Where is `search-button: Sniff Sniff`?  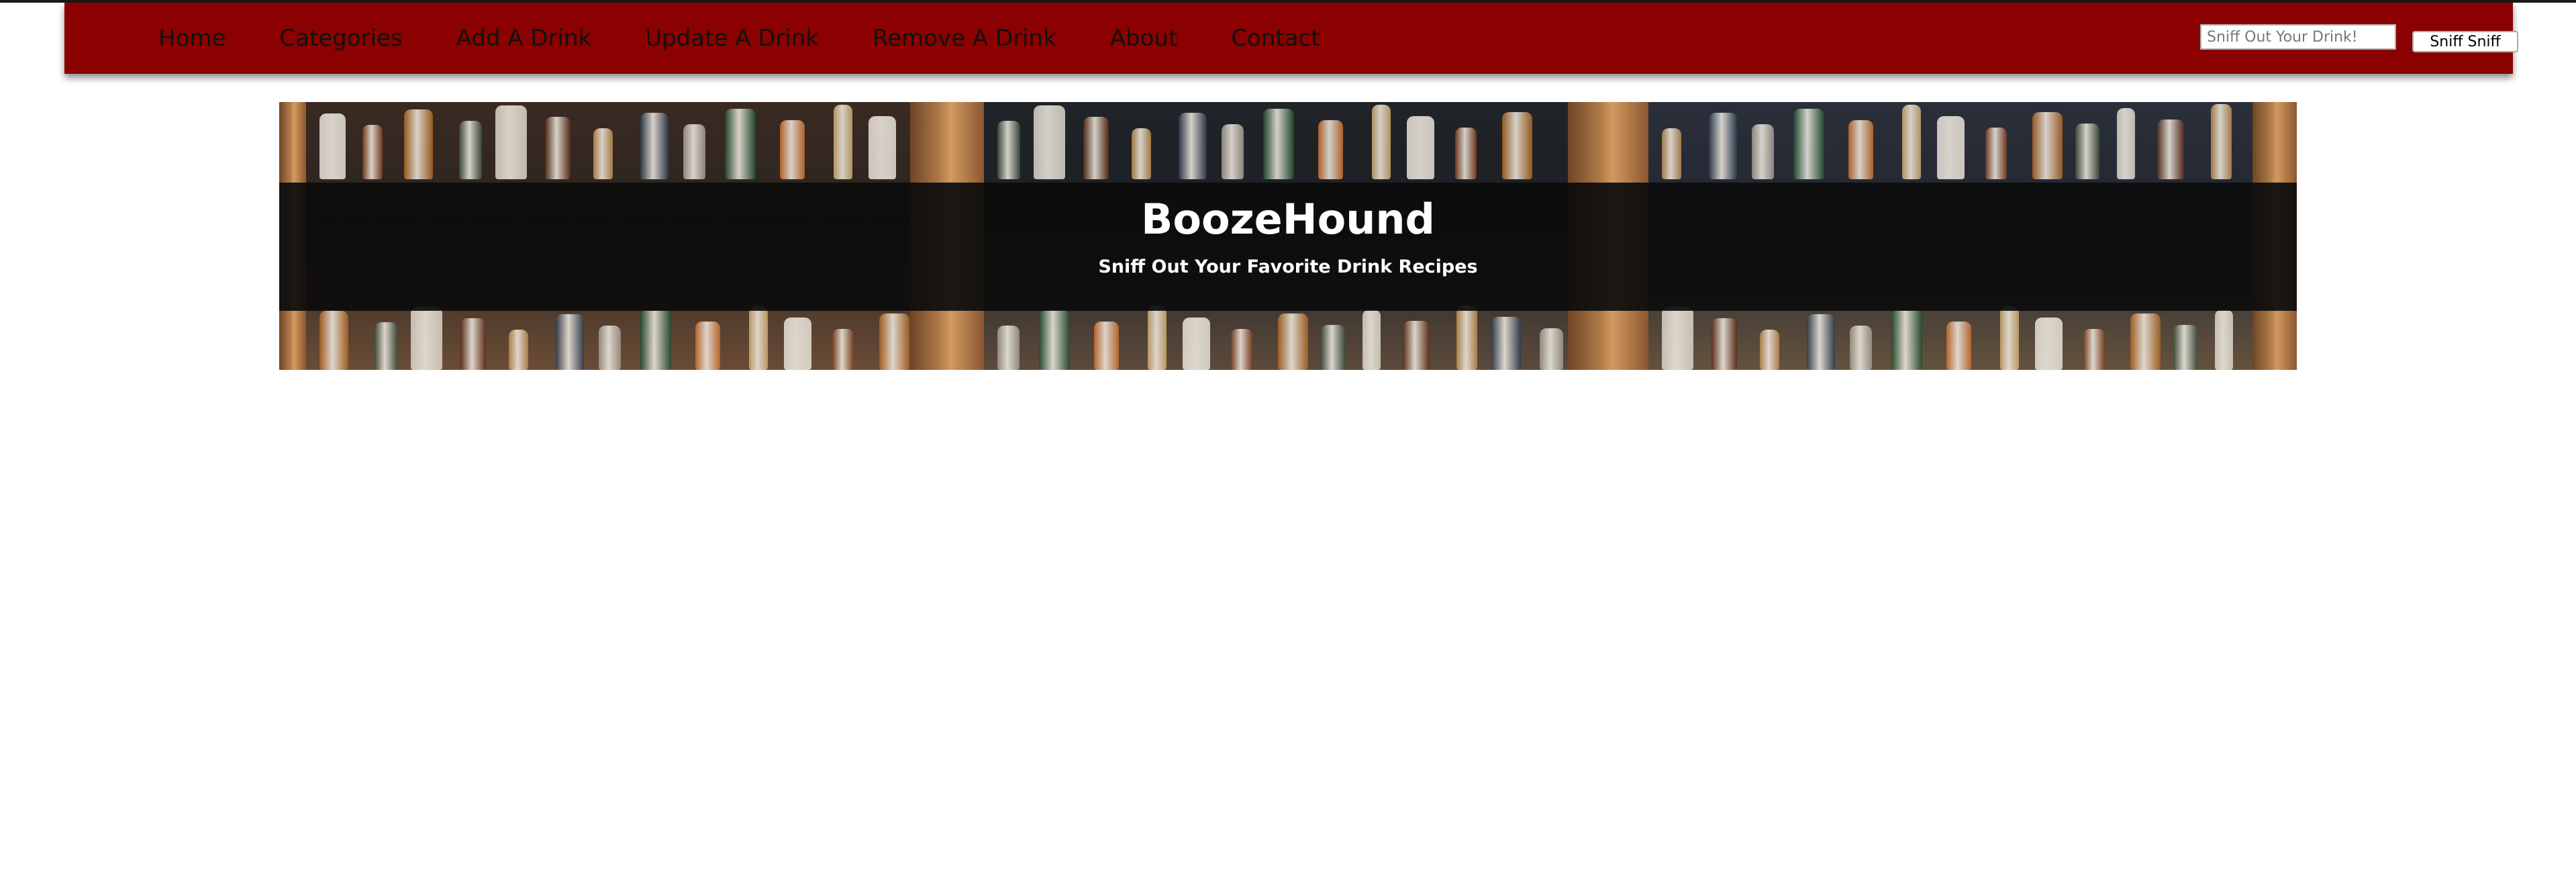
search-button: Sniff Sniff is located at coordinates (2465, 41).